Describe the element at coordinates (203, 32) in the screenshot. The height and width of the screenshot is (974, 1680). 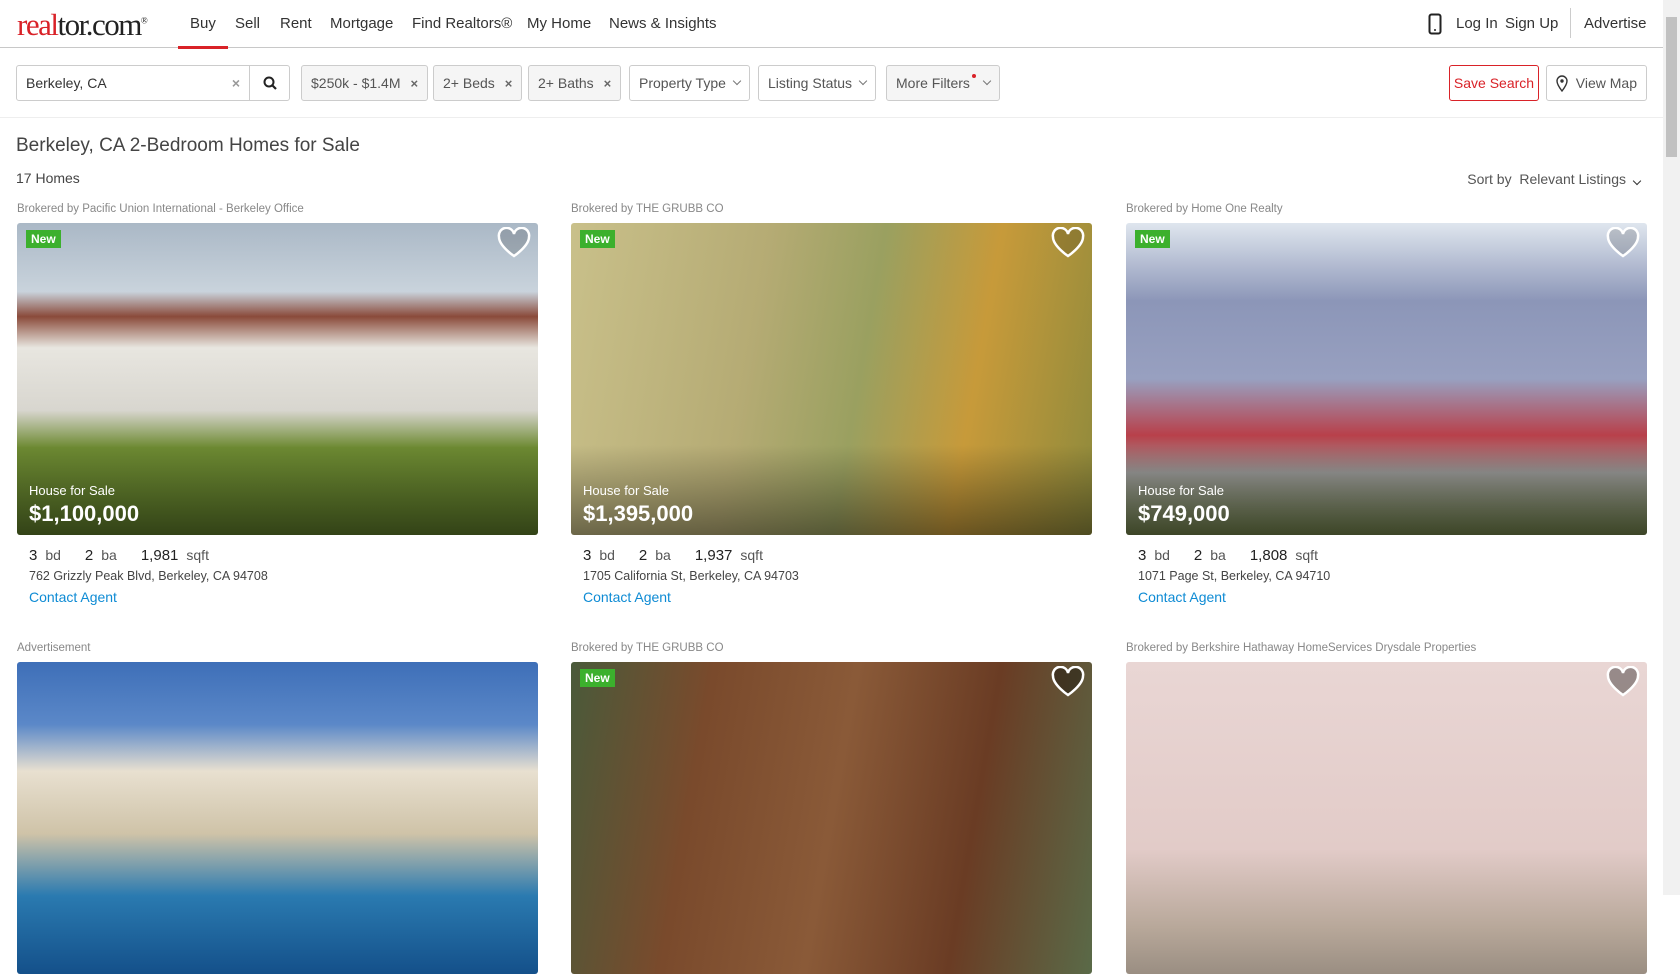
I see `nav-buy: Buy` at that location.